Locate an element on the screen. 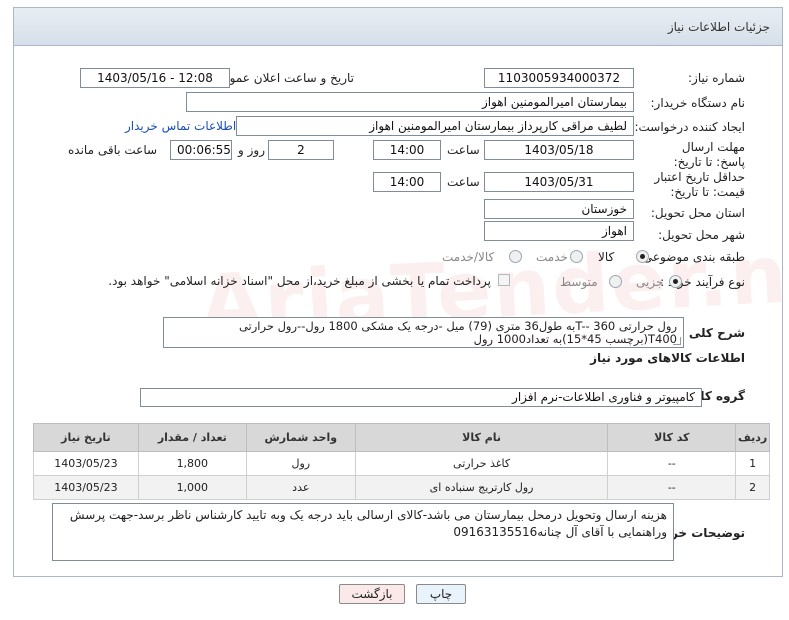  announce-field: 1403/05/16 - 12:08 is located at coordinates (155, 78).